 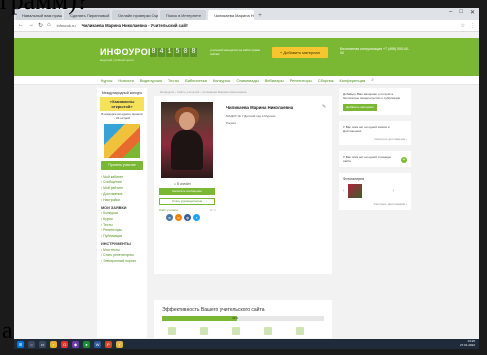 I want to click on search-icon: ⌕, so click(x=372, y=80).